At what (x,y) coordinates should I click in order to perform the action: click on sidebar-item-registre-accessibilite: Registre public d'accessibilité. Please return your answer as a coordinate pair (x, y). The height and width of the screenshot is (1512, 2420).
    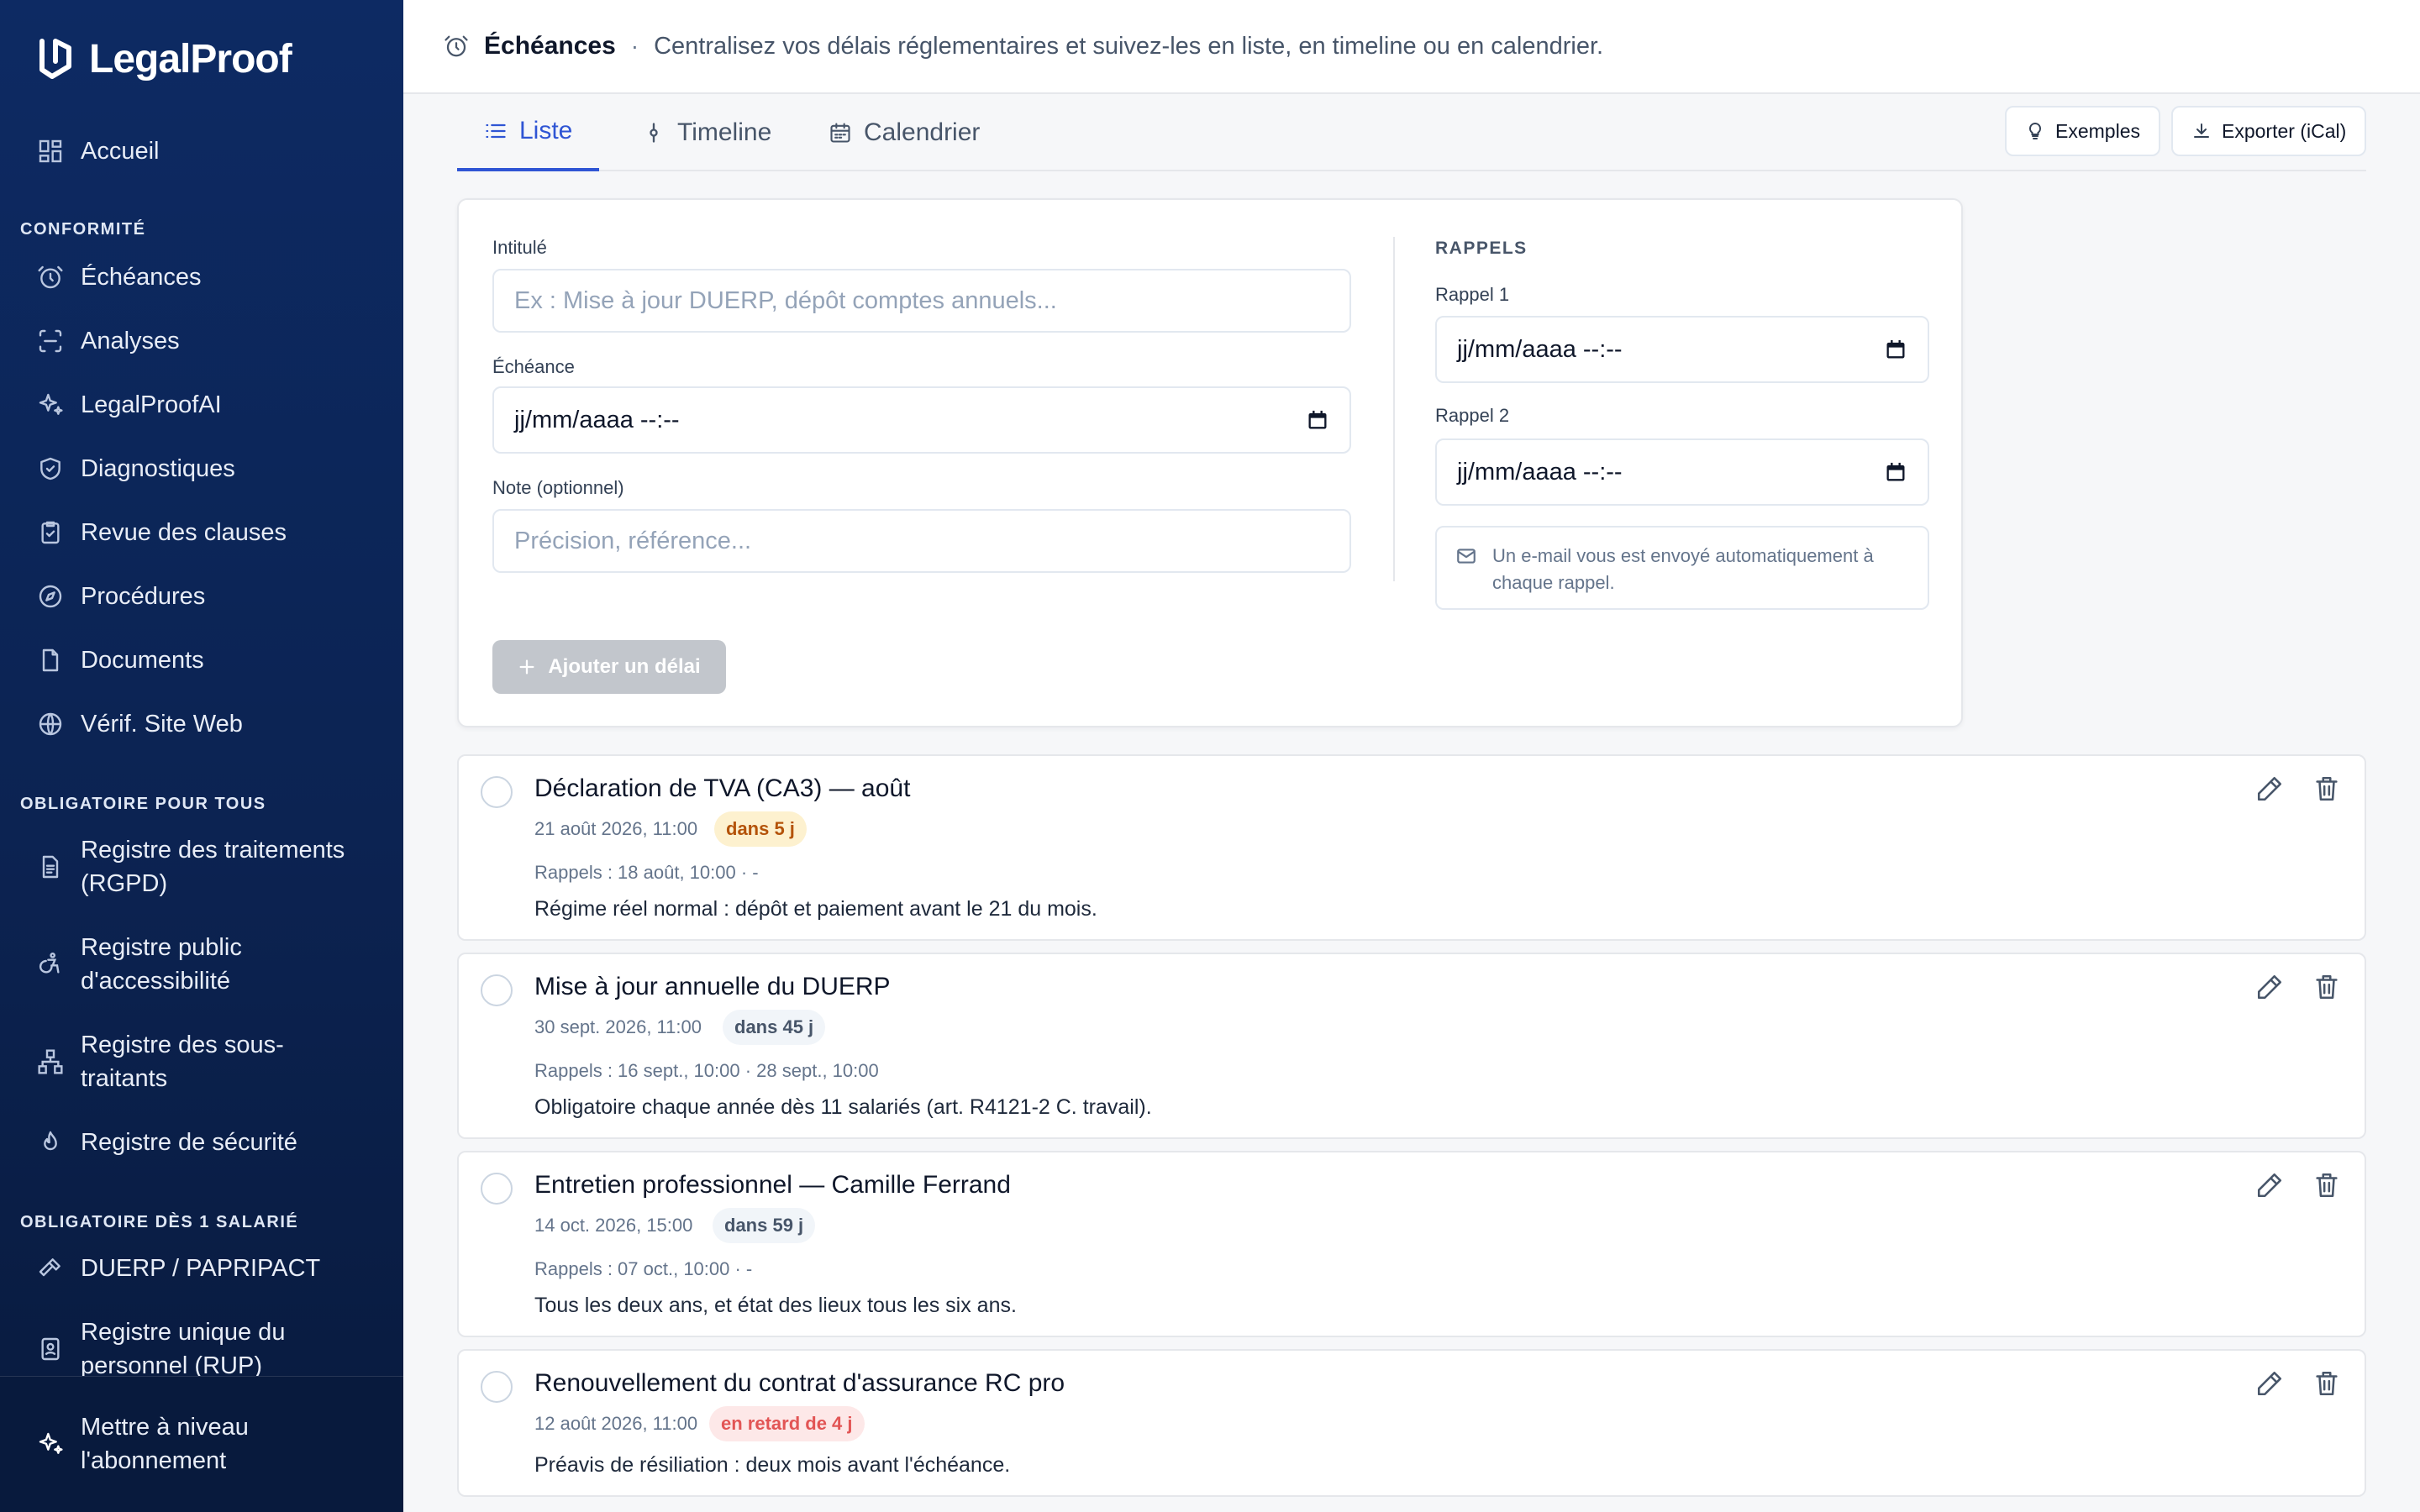
    Looking at the image, I should click on (205, 964).